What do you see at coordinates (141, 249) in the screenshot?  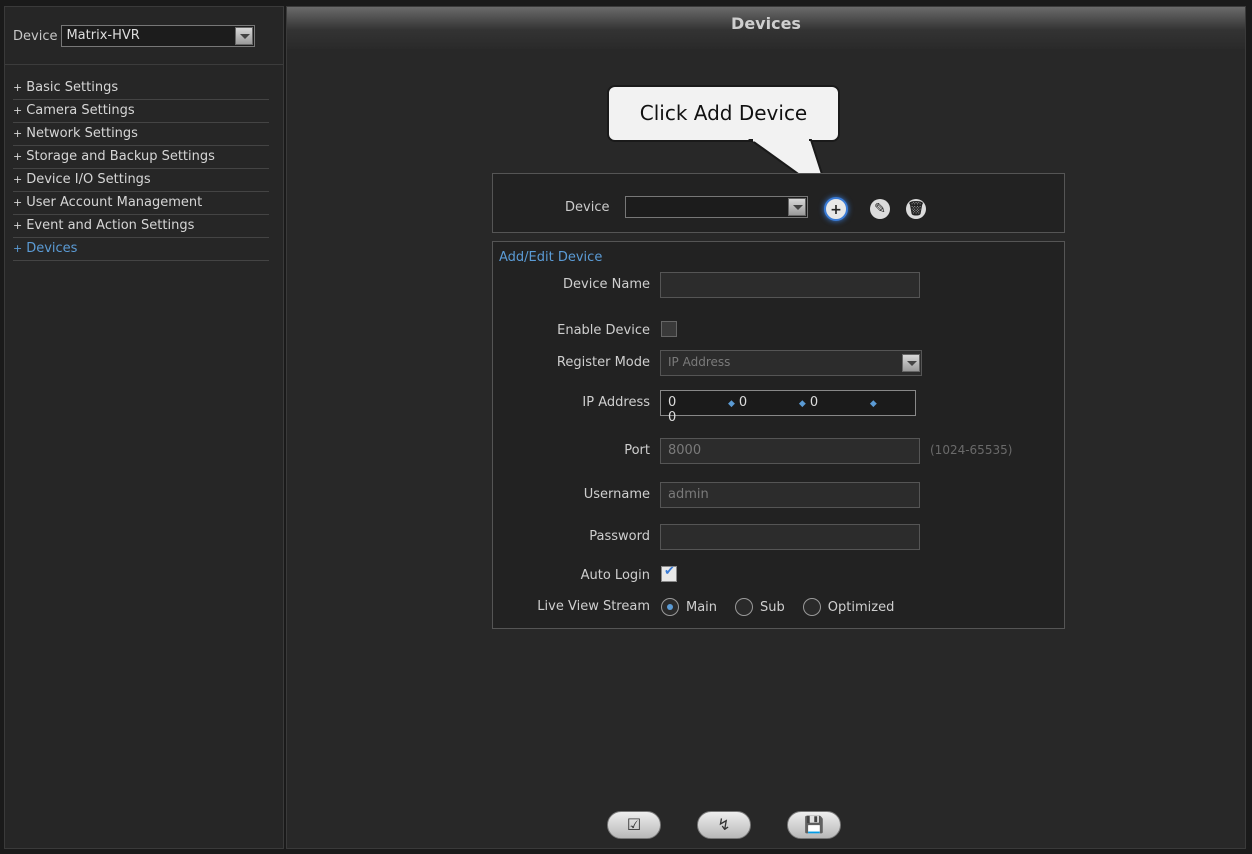 I see `menu-item-devices: + Devices` at bounding box center [141, 249].